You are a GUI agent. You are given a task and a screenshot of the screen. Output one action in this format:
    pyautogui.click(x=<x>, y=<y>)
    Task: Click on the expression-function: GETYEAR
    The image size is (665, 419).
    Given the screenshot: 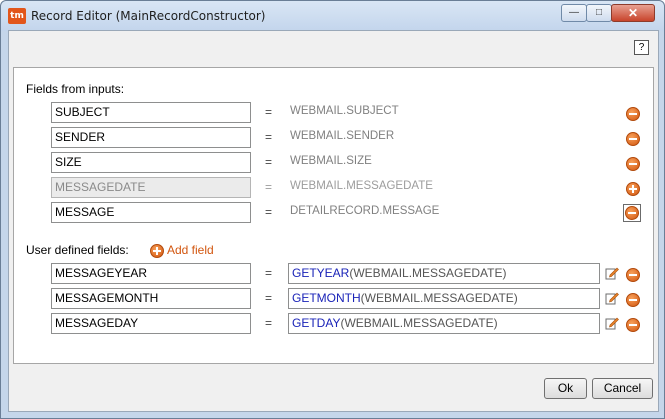 What is the action you would take?
    pyautogui.click(x=321, y=273)
    